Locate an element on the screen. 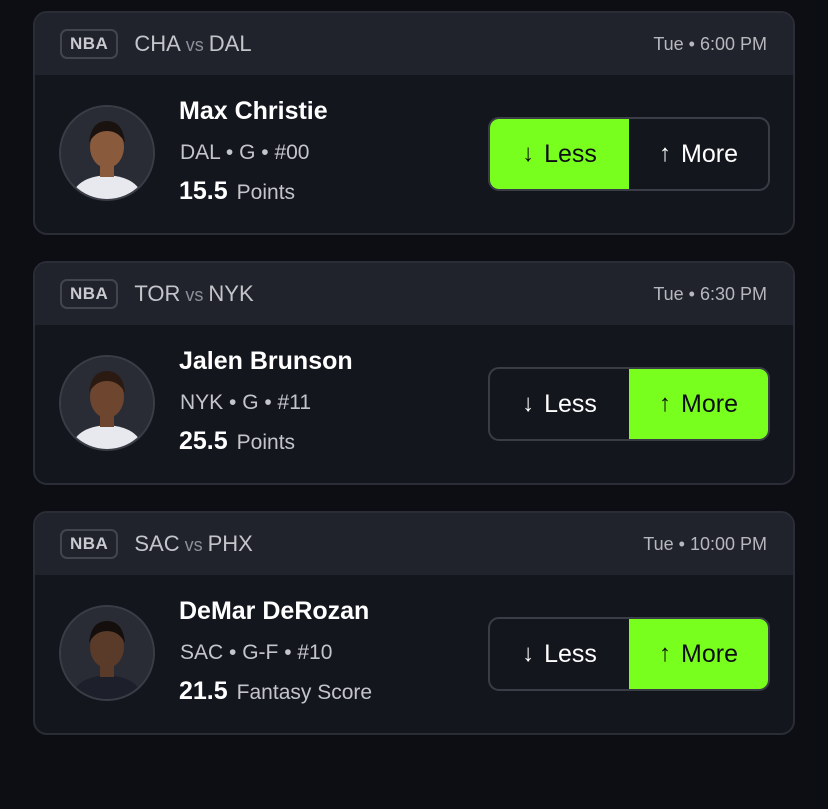  player-name: Jalen Brunson is located at coordinates (266, 361).